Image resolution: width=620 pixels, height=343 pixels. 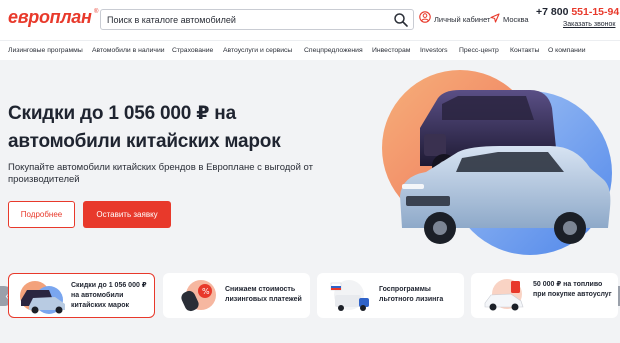 I want to click on nav-item-investors-ru: Инвесторам, so click(x=391, y=50).